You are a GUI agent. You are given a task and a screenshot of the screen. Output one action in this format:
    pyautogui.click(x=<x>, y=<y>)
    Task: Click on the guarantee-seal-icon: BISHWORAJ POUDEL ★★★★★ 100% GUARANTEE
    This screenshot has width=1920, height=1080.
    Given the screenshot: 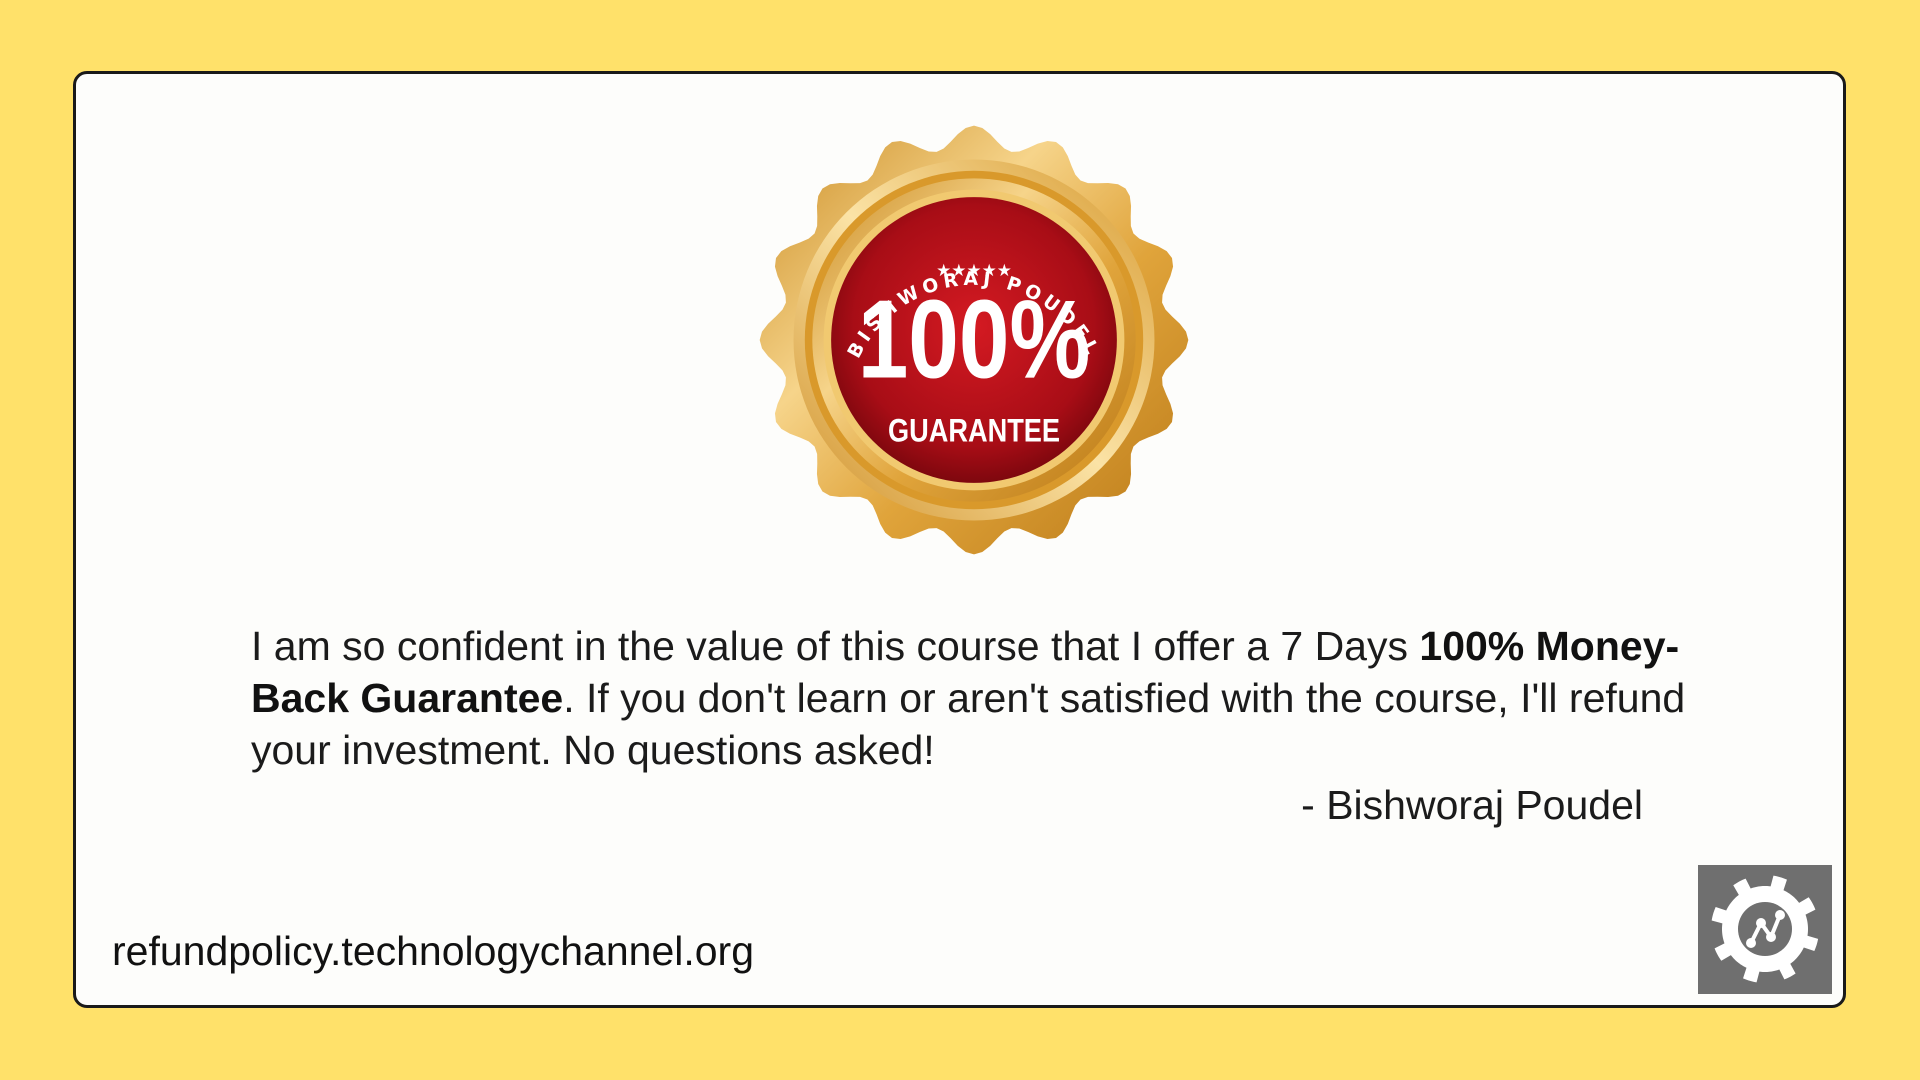 What is the action you would take?
    pyautogui.click(x=974, y=340)
    